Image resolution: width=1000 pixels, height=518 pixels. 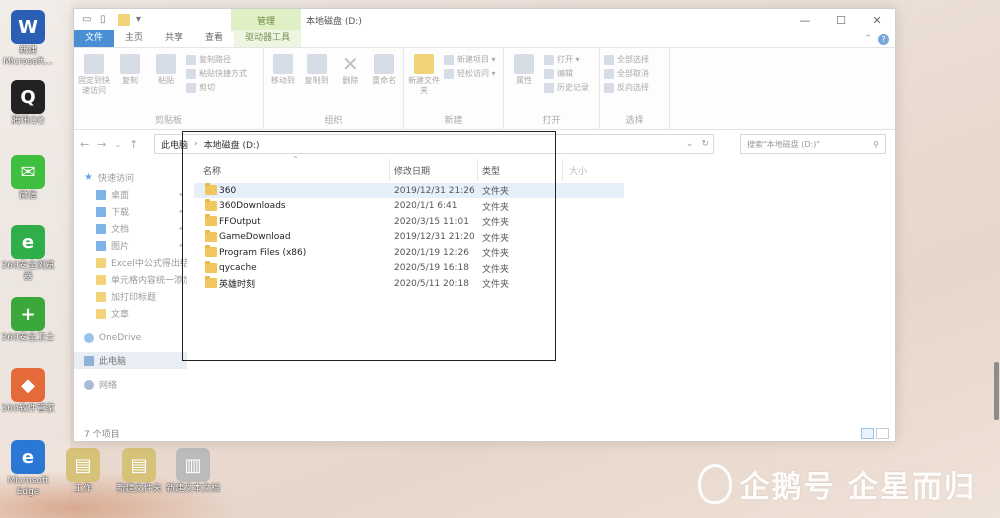 What do you see at coordinates (130, 262) in the screenshot?
I see `nav-item: Excel中公式得出结` at bounding box center [130, 262].